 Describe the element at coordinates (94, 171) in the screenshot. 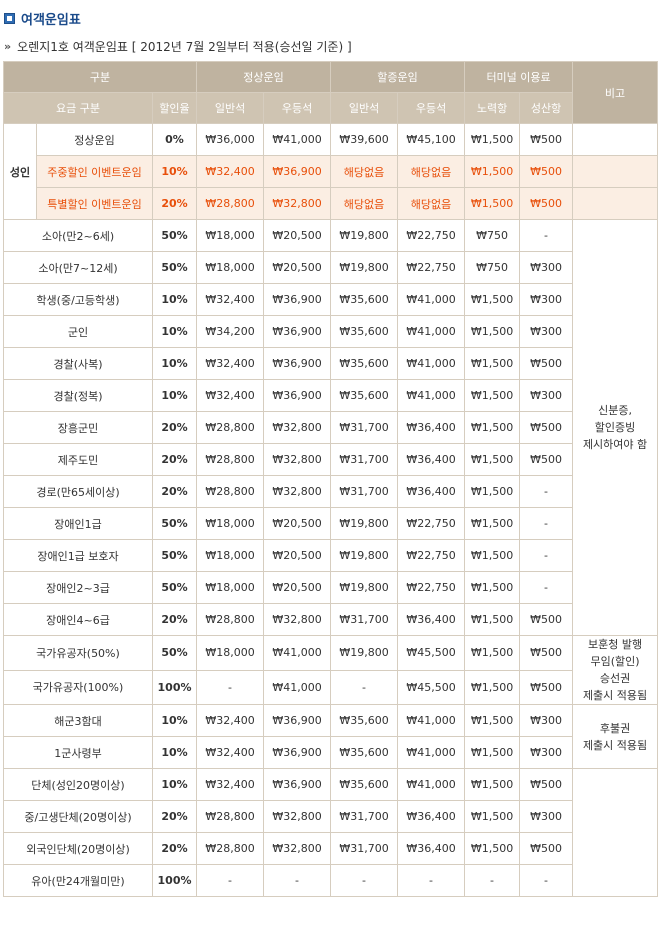

I see `fare-type-label: 주중할인 이벤트운임` at that location.